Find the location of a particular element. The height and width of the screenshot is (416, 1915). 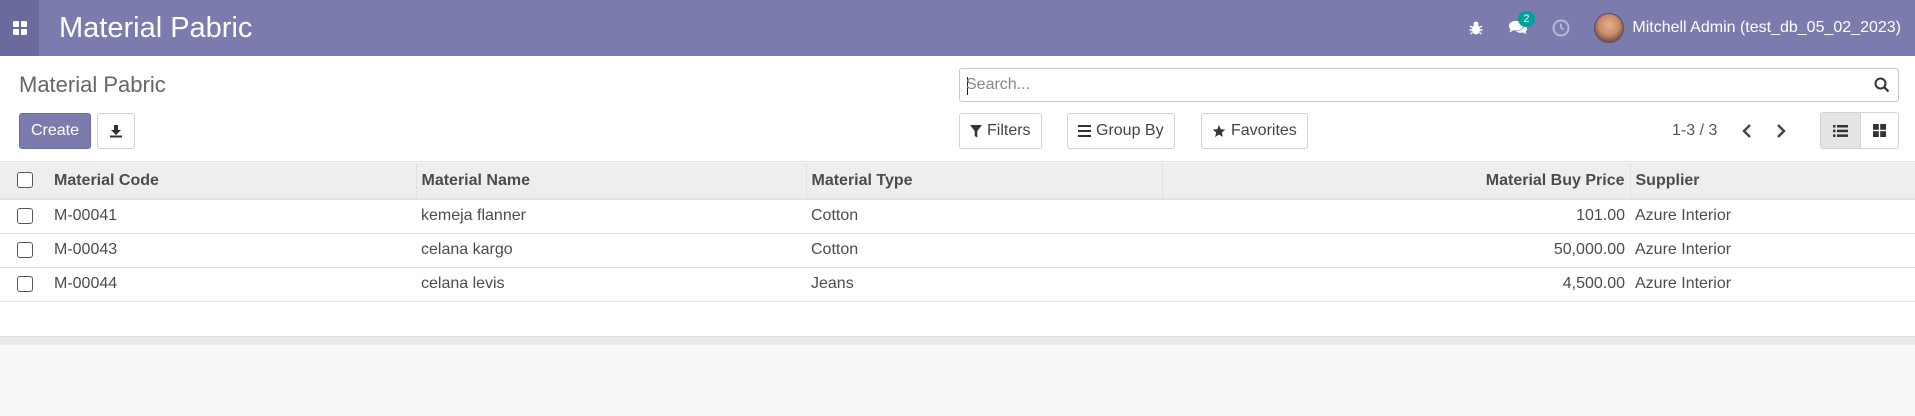

material-name-cell: celana levis is located at coordinates (463, 283).